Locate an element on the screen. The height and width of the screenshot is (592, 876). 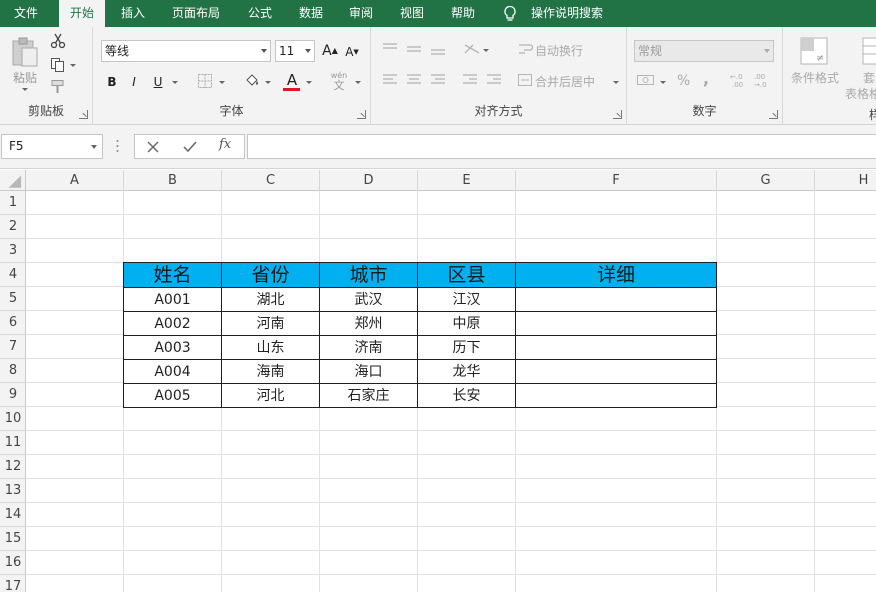
header-cell-detail: 详细 is located at coordinates (616, 275).